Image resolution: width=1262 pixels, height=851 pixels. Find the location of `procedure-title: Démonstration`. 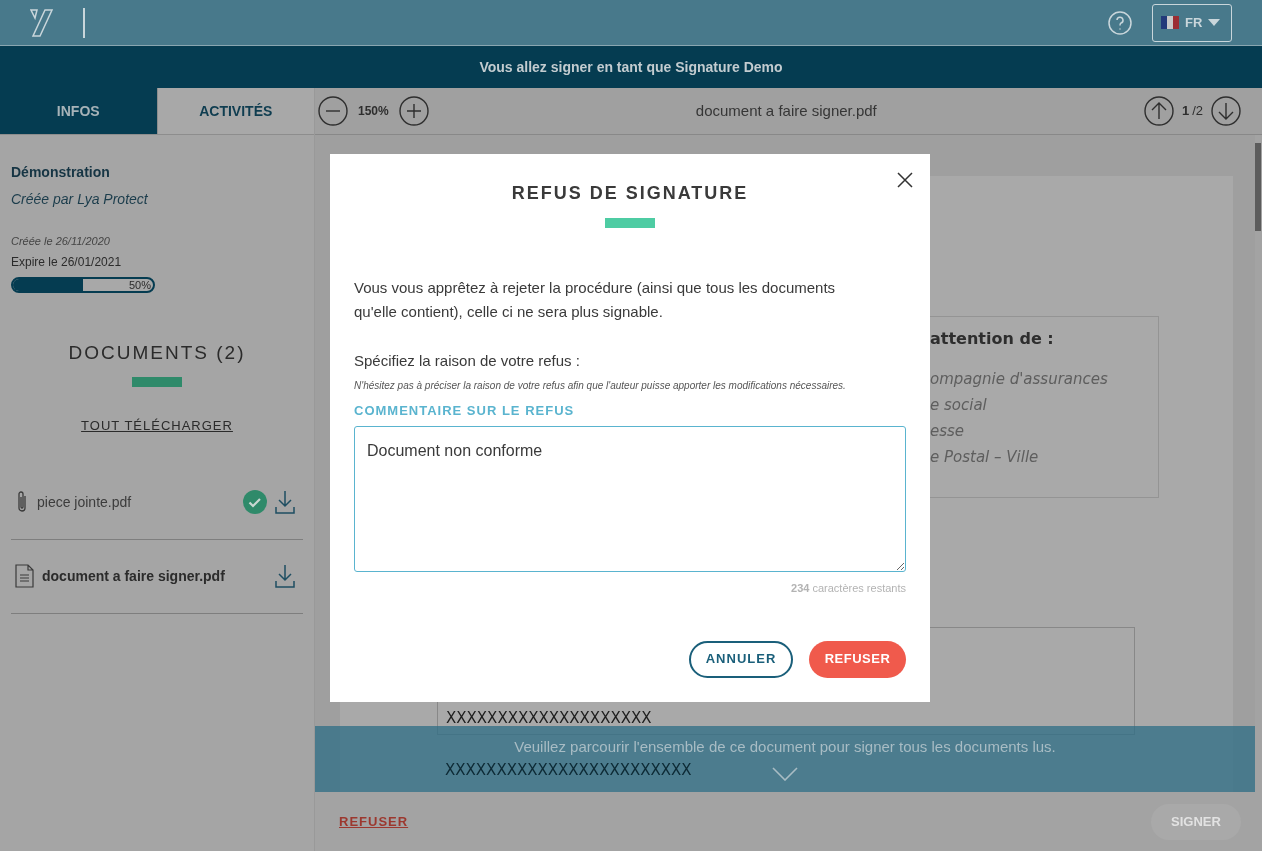

procedure-title: Démonstration is located at coordinates (61, 172).